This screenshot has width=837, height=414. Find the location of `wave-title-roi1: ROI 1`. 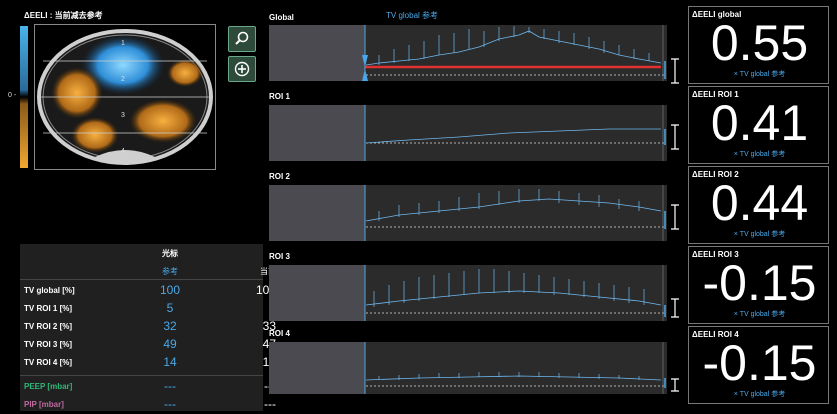

wave-title-roi1: ROI 1 is located at coordinates (279, 96).